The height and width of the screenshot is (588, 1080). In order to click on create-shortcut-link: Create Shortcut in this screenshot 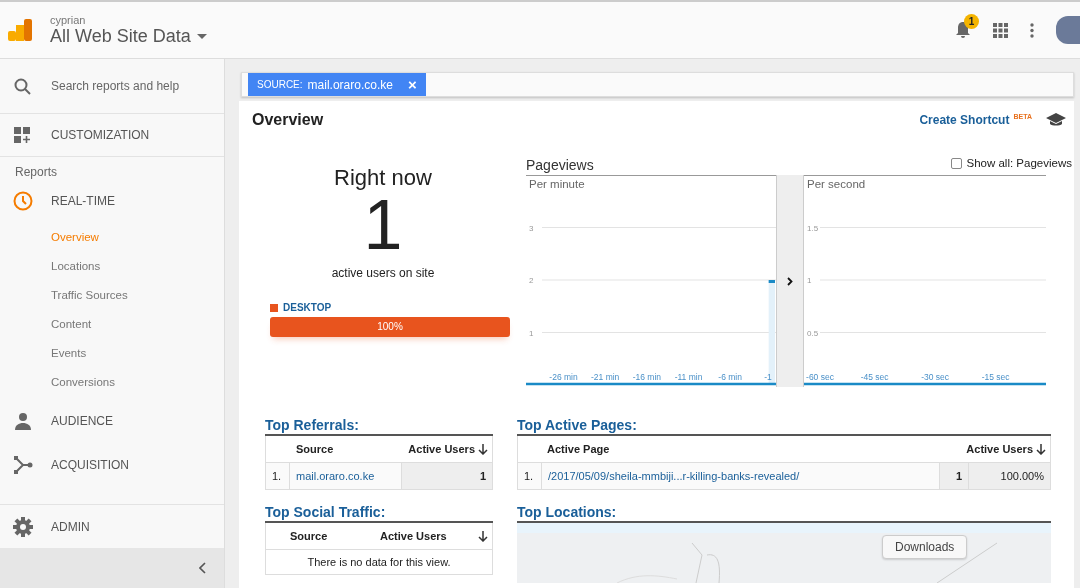, I will do `click(964, 120)`.